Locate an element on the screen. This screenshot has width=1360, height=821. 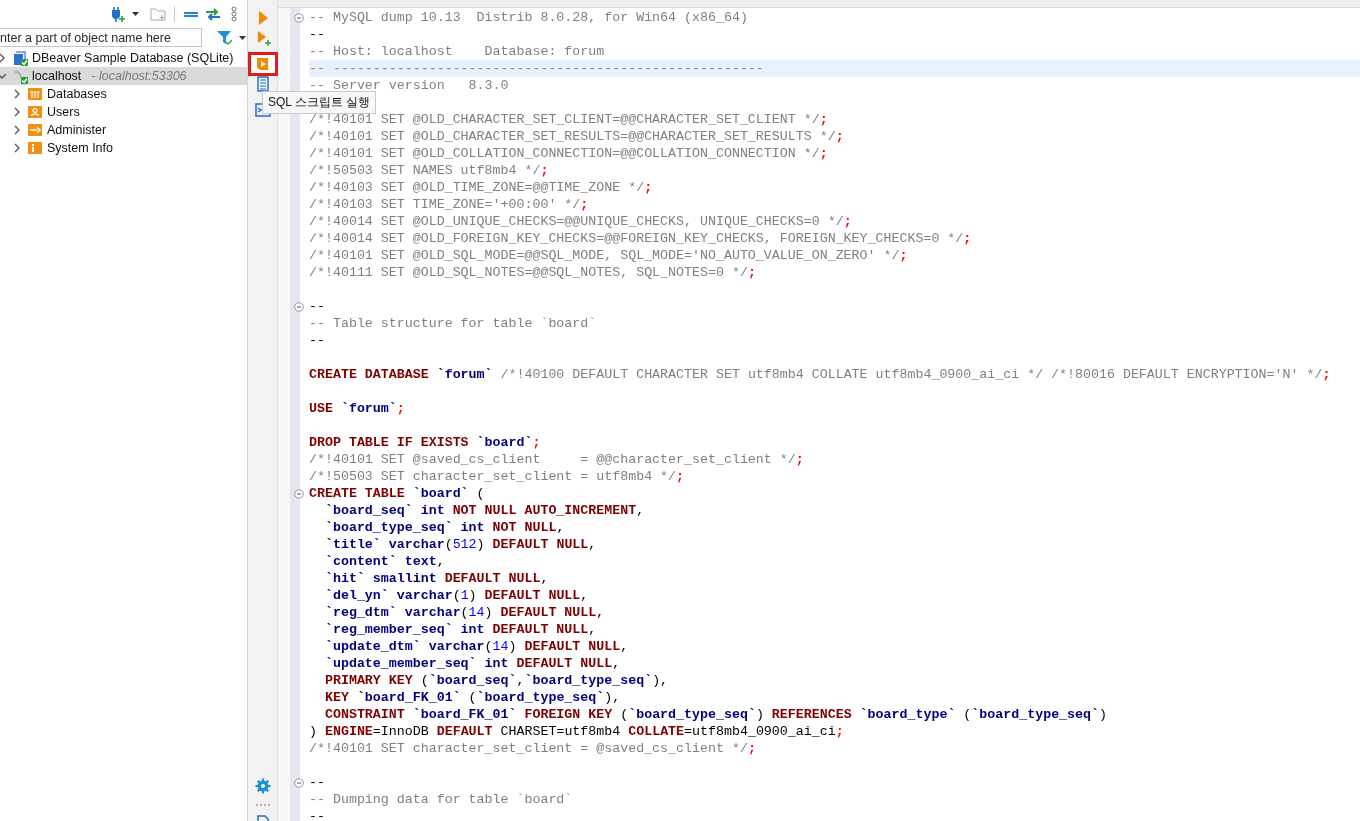
code-line: /*!40101 SET character_set_client = @saved_cs_client */; is located at coordinates (533, 748).